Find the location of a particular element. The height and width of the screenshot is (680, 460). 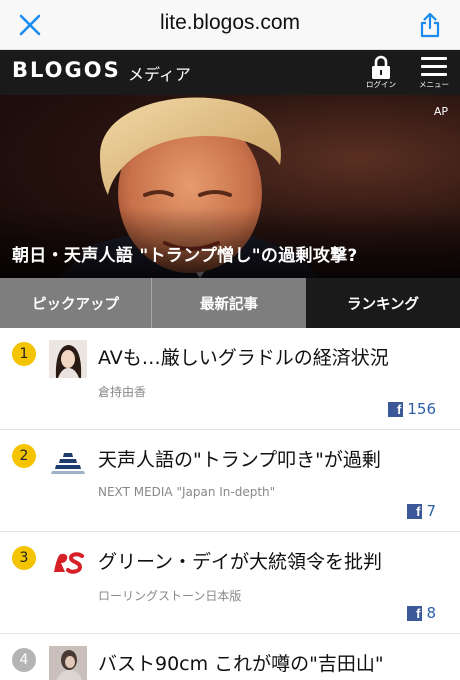

lock-icon is located at coordinates (381, 67).